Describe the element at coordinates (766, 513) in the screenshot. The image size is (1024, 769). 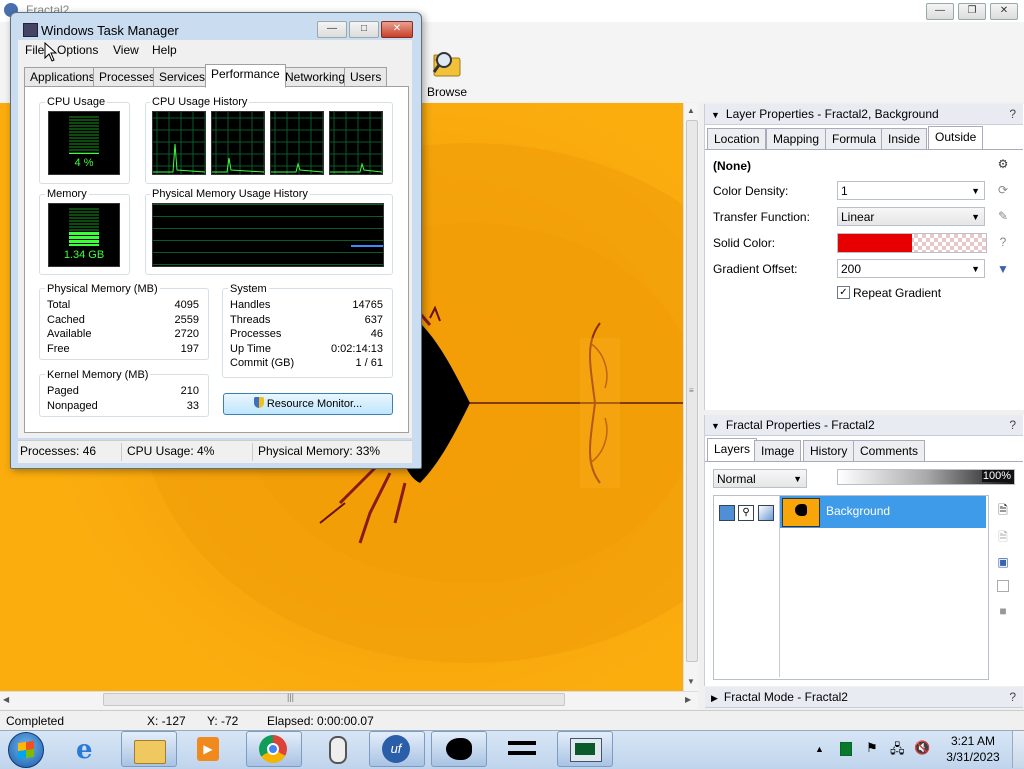
I see `layer-mask-icon` at that location.